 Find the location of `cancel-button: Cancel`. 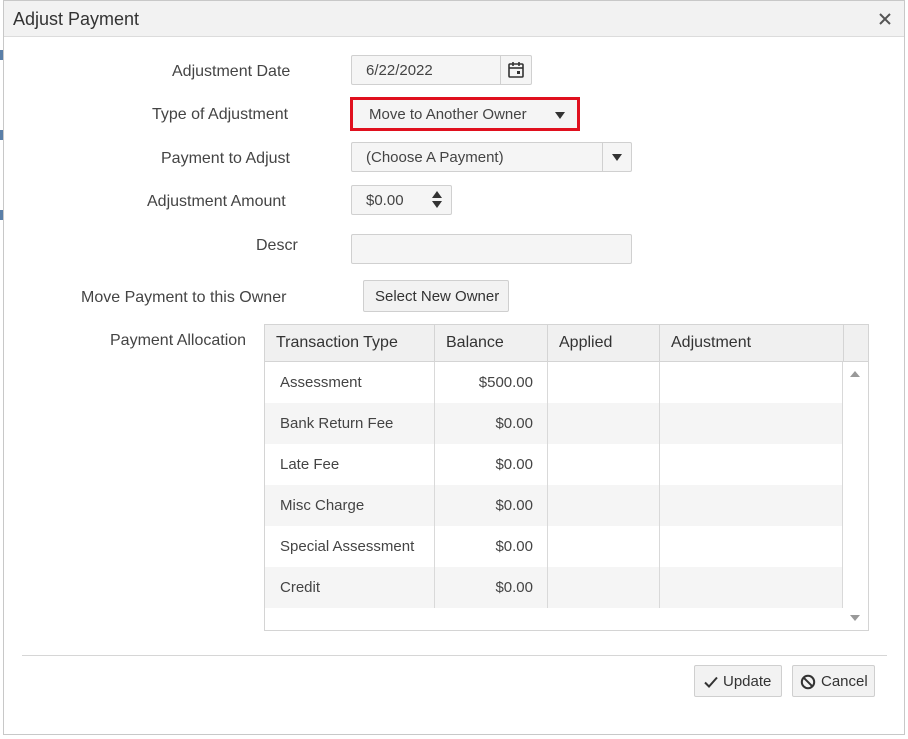

cancel-button: Cancel is located at coordinates (833, 681).